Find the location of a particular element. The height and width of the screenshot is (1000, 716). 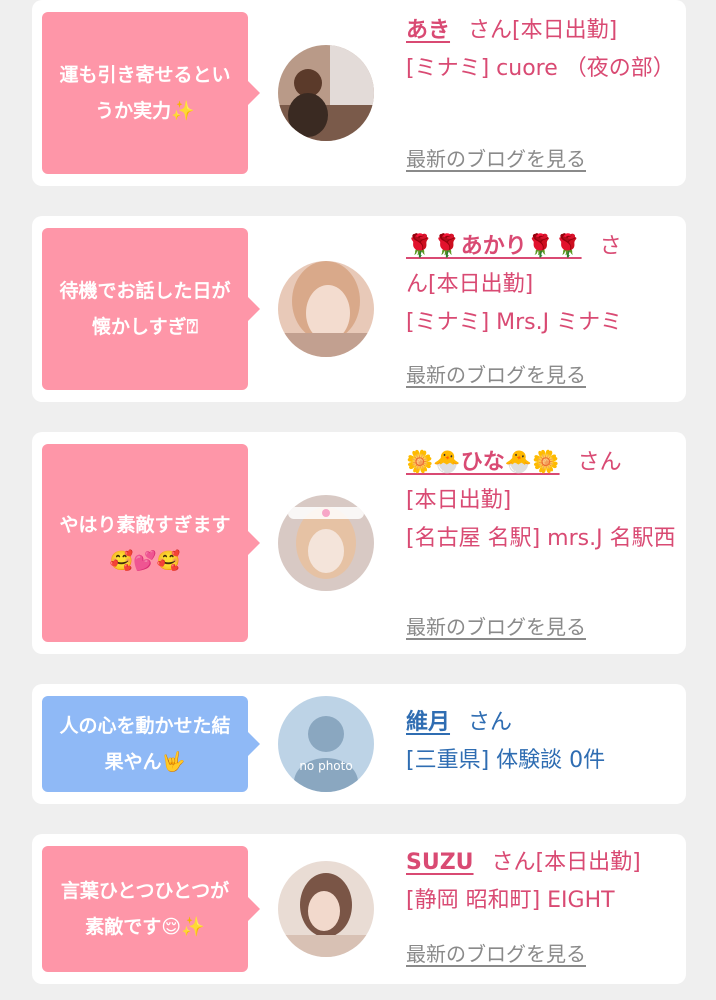

no-photo-icon: no photo is located at coordinates (326, 744).